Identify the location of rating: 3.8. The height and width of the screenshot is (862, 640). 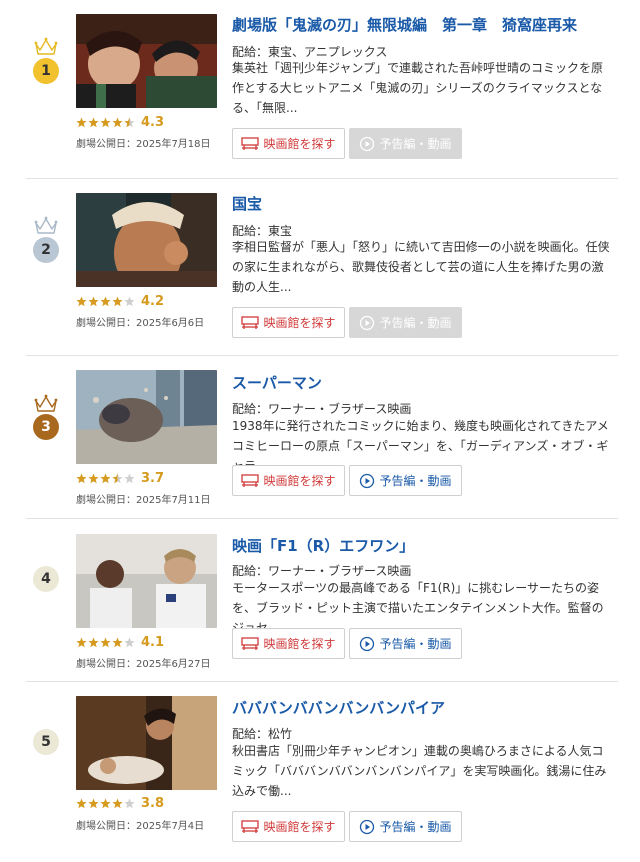
(120, 803).